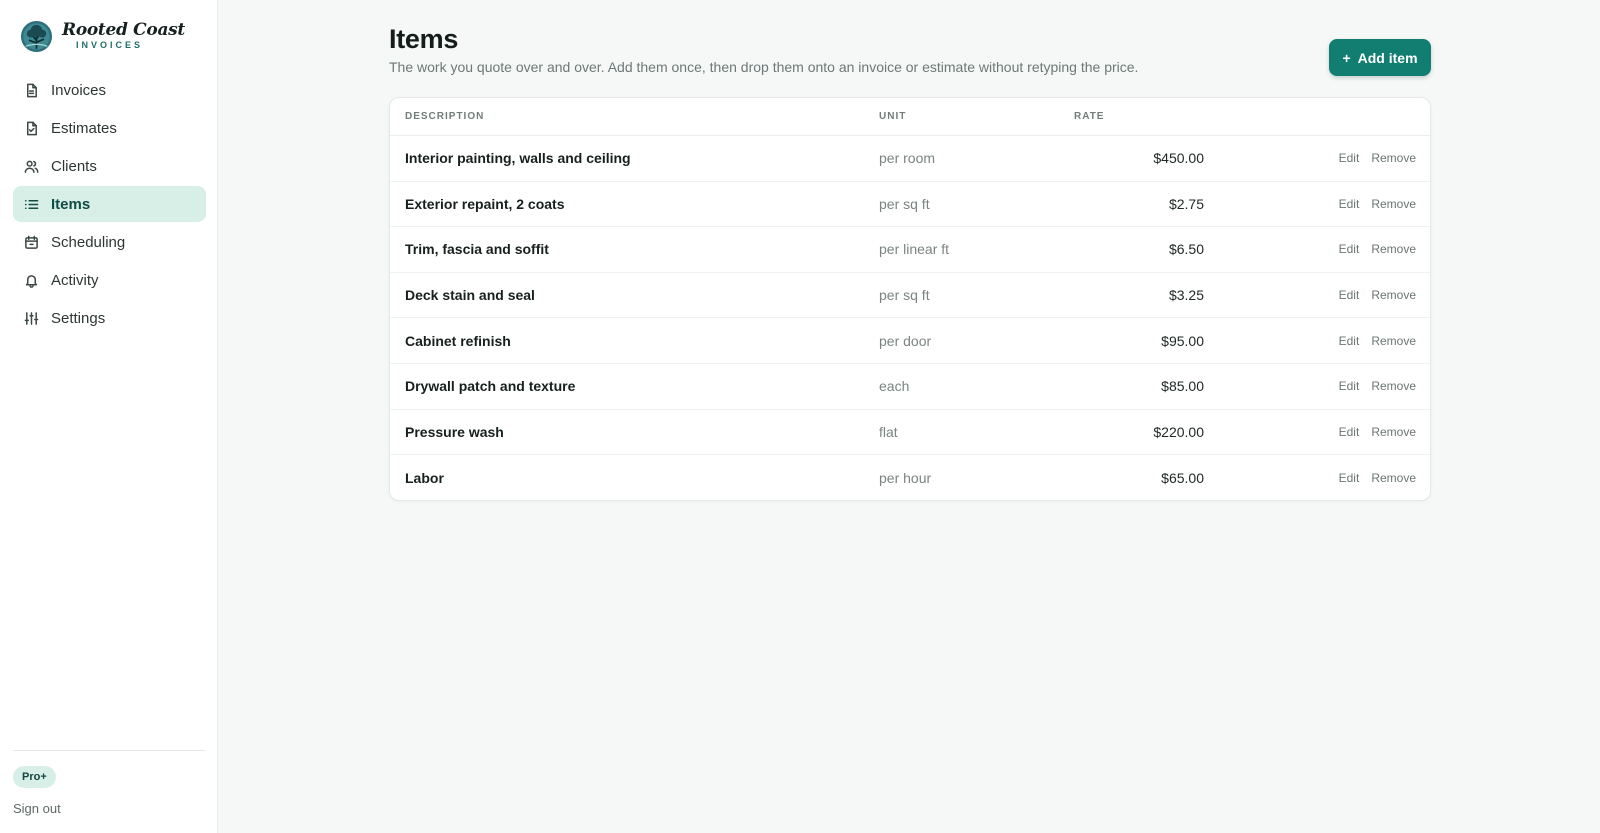 The height and width of the screenshot is (833, 1600). Describe the element at coordinates (485, 203) in the screenshot. I see `item-description: Exterior repaint, 2 coats` at that location.